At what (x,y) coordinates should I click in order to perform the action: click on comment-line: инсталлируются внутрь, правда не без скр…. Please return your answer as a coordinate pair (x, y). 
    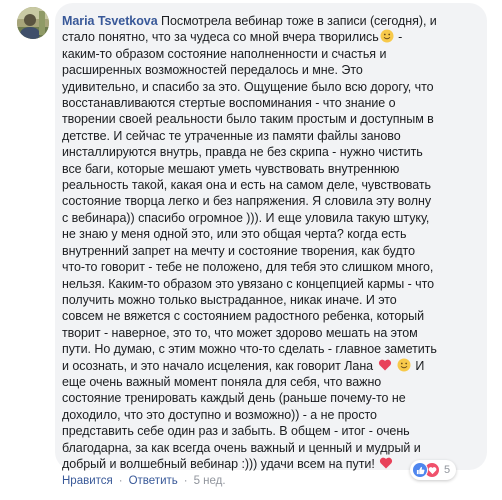
    Looking at the image, I should click on (242, 152).